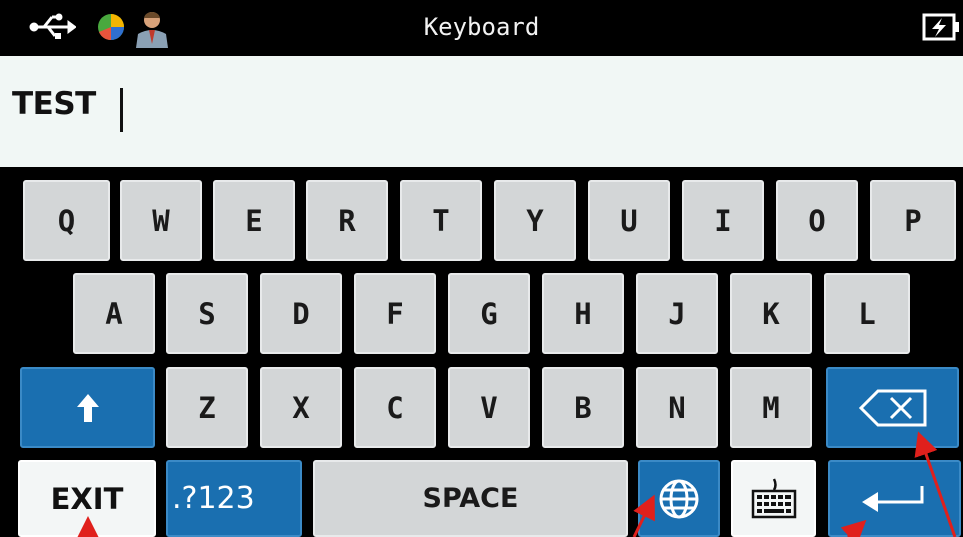 This screenshot has width=963, height=537. I want to click on key-a: A, so click(114, 313).